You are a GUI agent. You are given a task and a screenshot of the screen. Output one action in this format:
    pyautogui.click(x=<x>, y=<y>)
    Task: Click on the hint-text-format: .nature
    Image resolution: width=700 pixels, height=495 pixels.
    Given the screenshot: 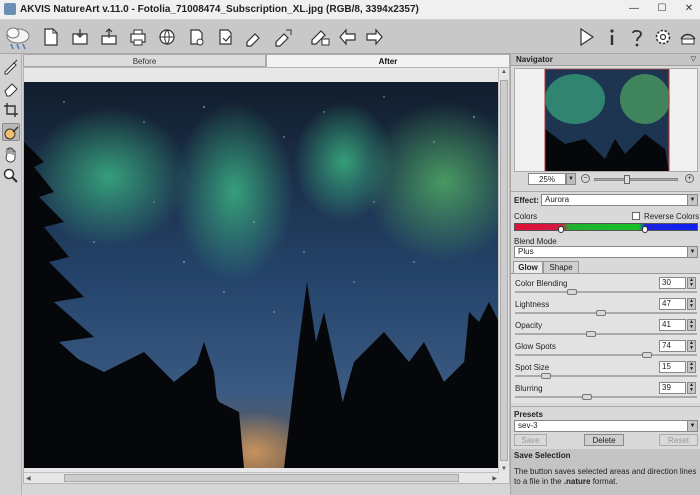 What is the action you would take?
    pyautogui.click(x=577, y=481)
    